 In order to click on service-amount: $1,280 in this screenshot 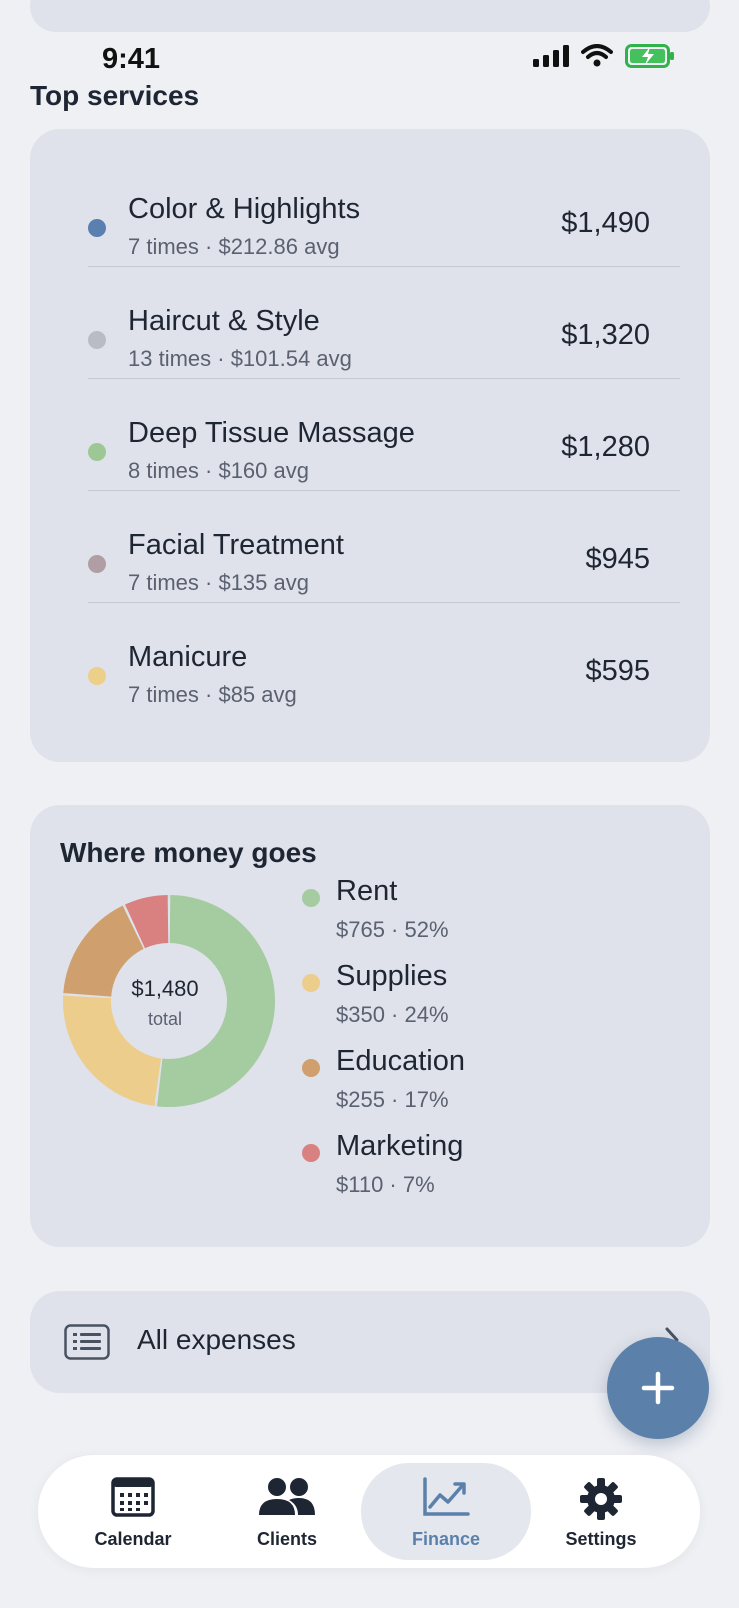, I will do `click(605, 447)`.